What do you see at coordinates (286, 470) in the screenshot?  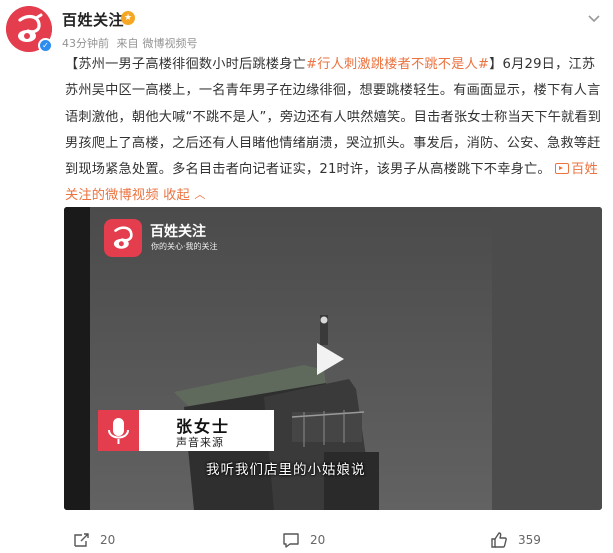 I see `video-subtitle: 我听我们店里的小姑娘说` at bounding box center [286, 470].